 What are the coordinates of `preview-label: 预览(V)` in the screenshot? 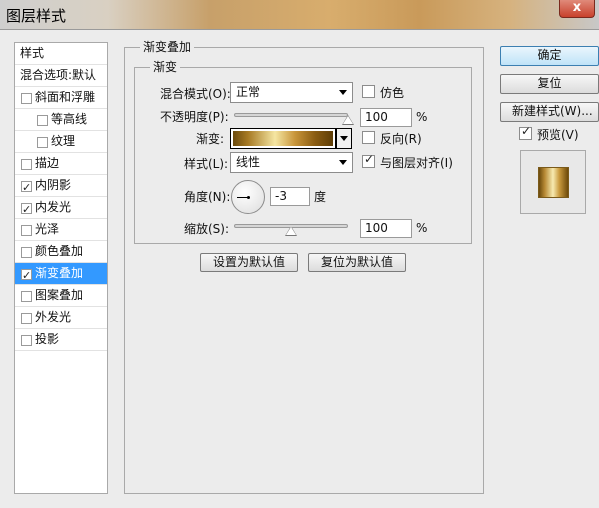 It's located at (558, 135).